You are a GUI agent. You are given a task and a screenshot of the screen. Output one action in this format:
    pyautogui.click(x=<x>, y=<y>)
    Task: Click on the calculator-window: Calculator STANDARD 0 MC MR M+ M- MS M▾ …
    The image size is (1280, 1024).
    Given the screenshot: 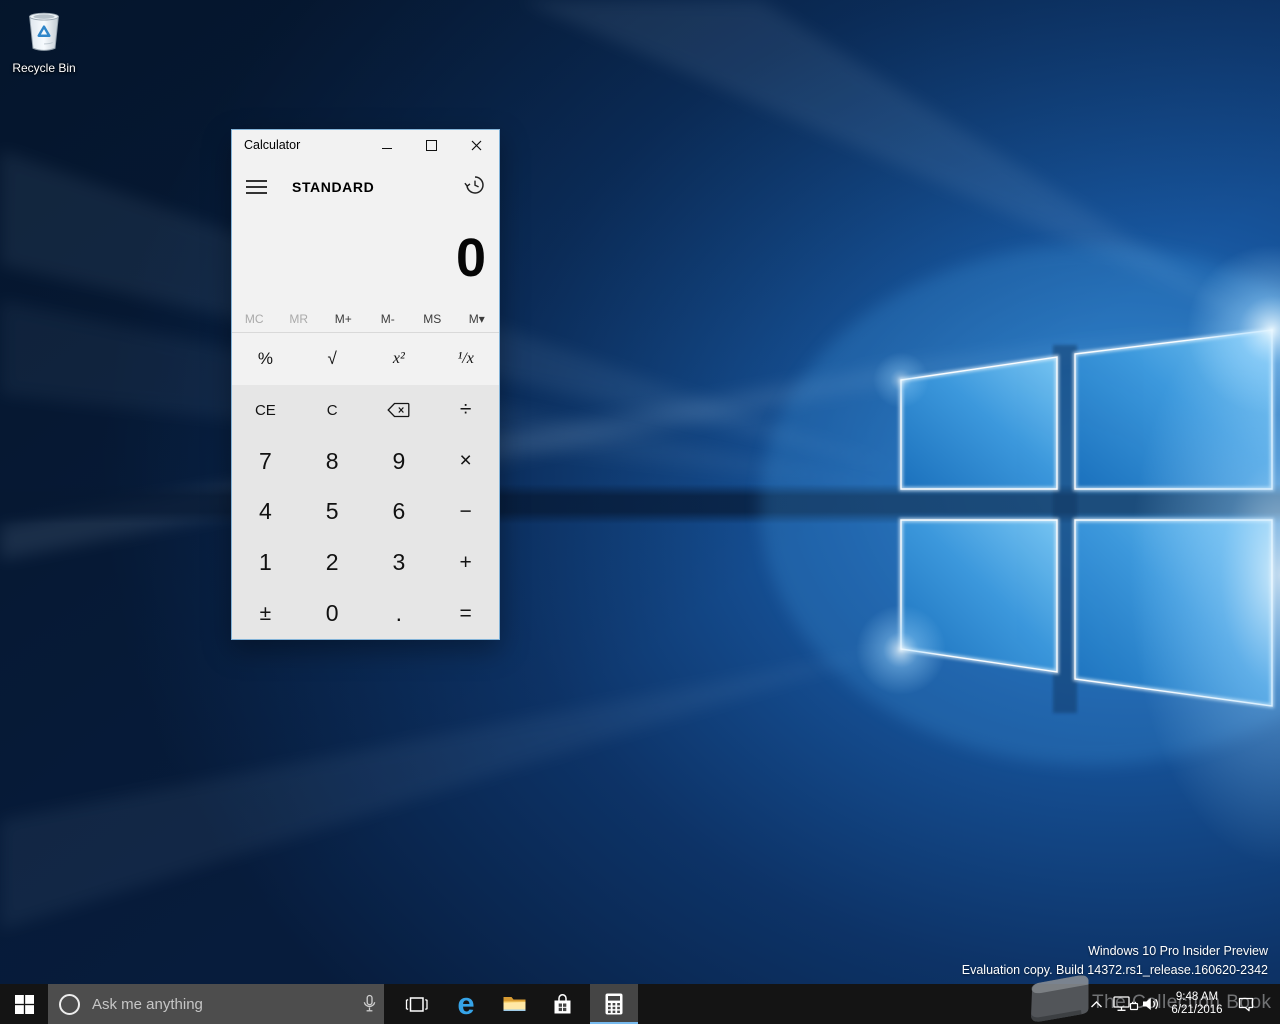 What is the action you would take?
    pyautogui.click(x=365, y=384)
    